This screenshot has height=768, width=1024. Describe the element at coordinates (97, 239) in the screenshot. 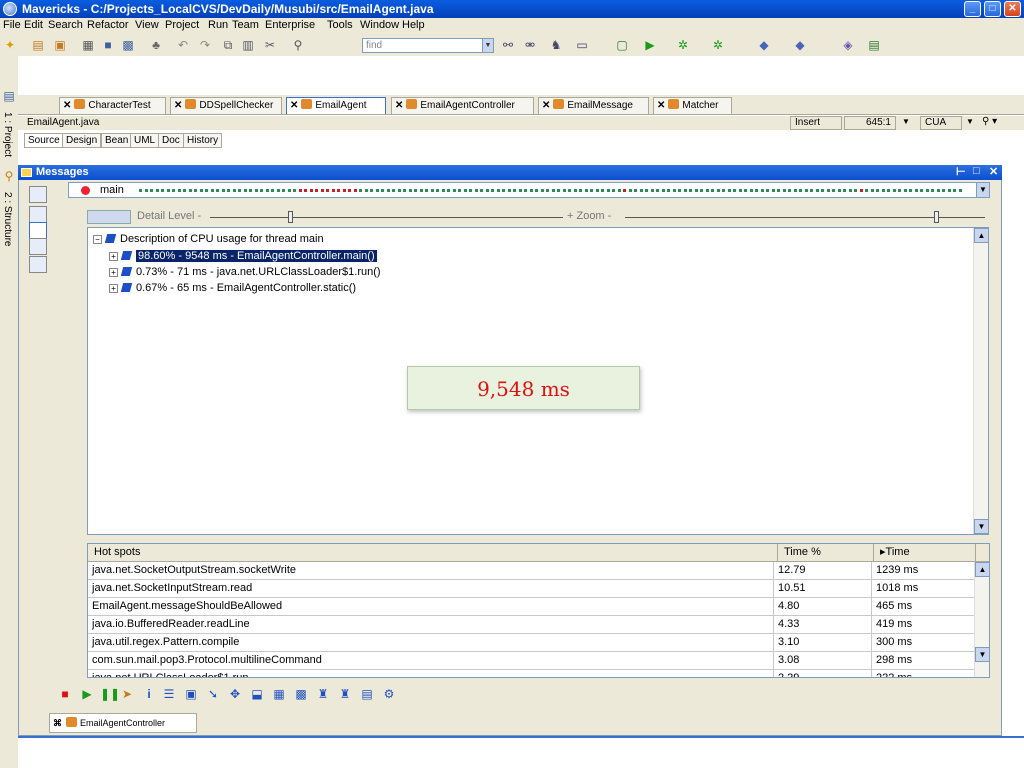

I see `collapse-icon: −` at that location.